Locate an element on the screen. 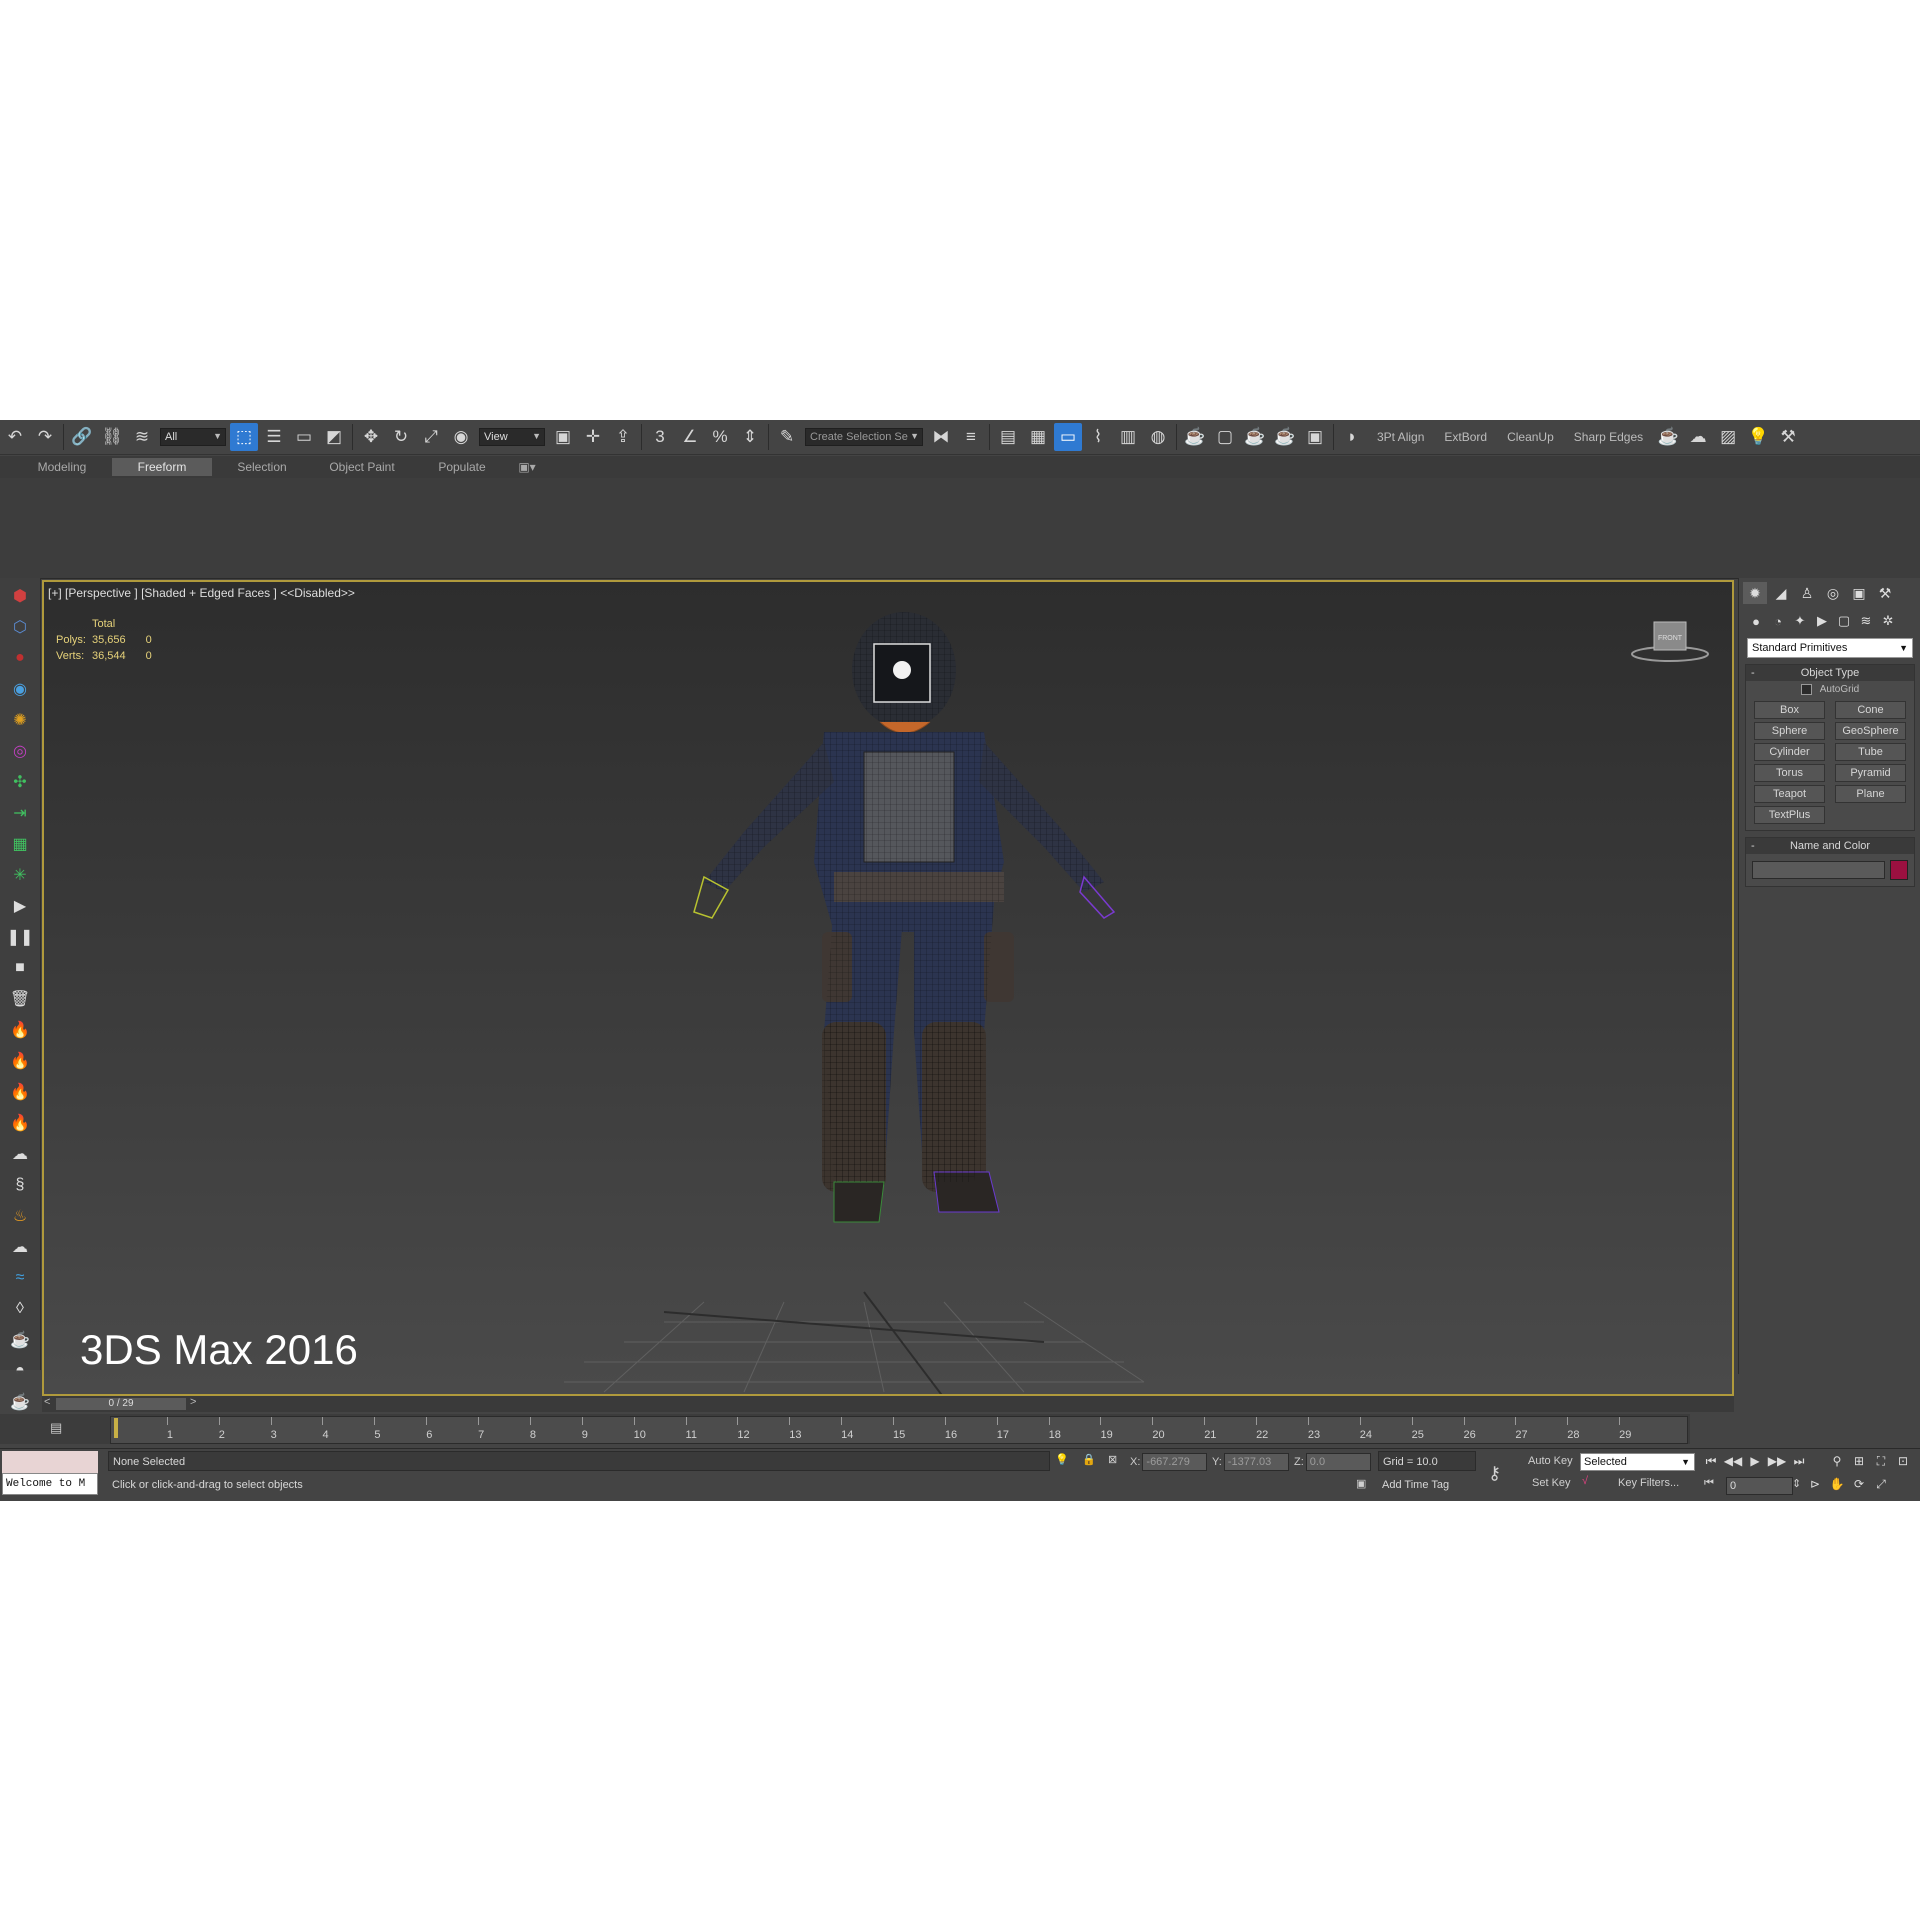 This screenshot has width=1920, height=1920. named-selection-dropdown: Create Selection Se ▼ is located at coordinates (864, 437).